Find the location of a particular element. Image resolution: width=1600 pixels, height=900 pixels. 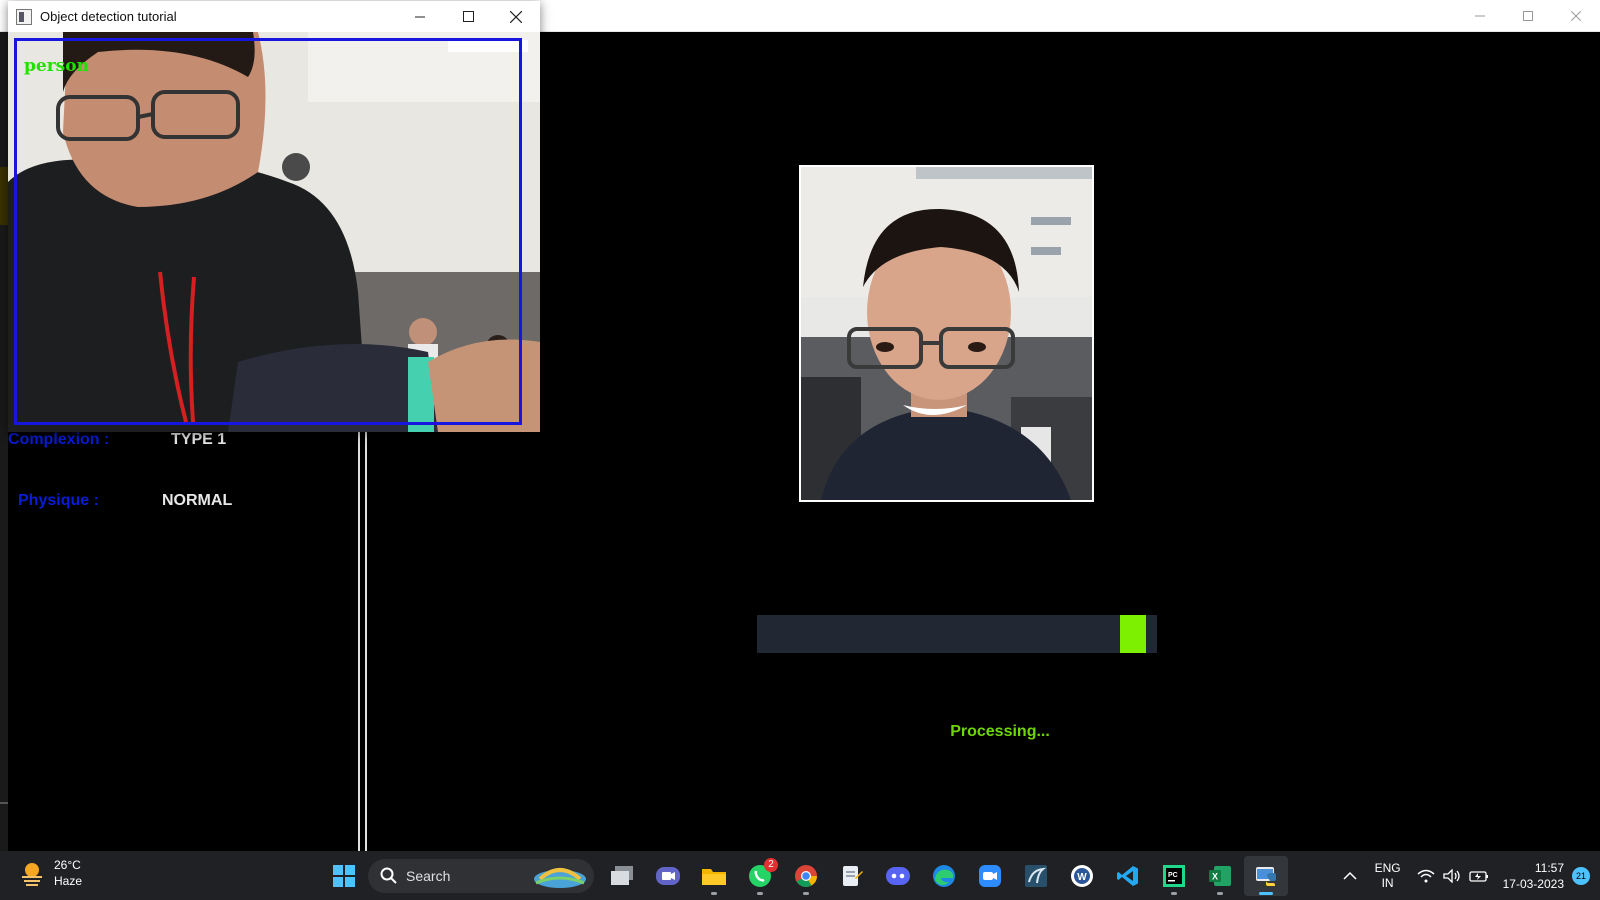

chat-button is located at coordinates (668, 876).